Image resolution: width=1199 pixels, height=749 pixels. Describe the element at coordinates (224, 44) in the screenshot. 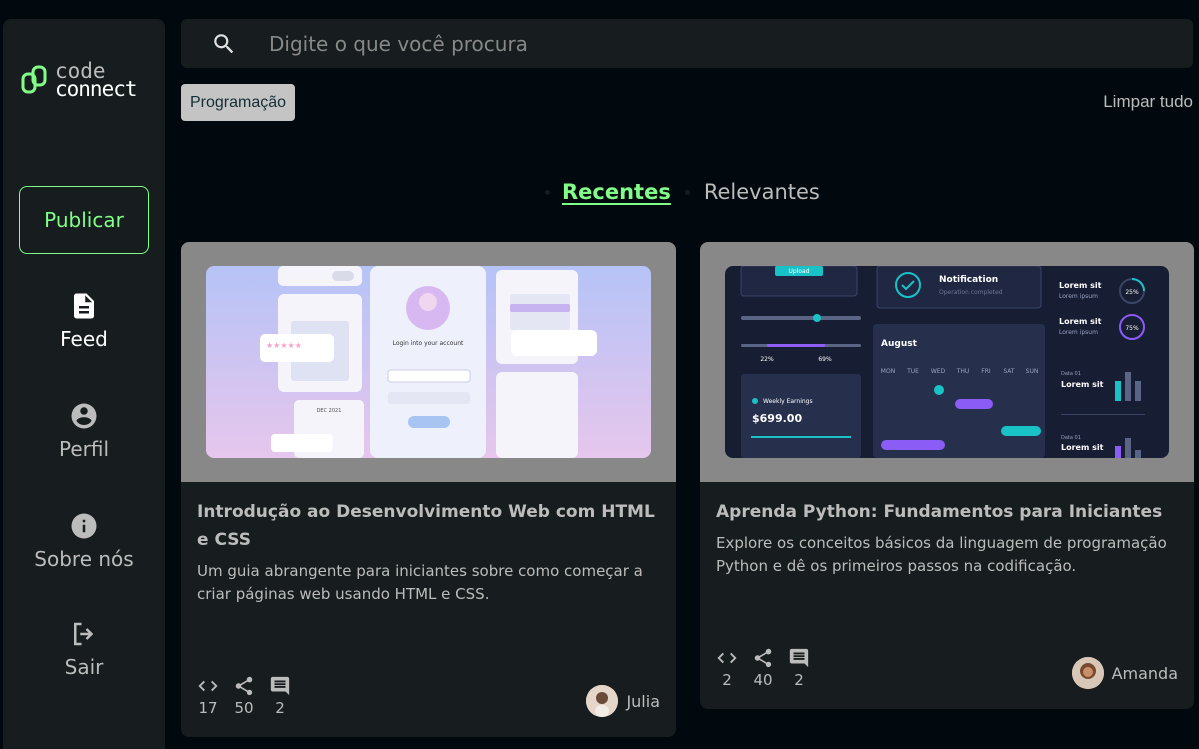

I see `search-icon` at that location.